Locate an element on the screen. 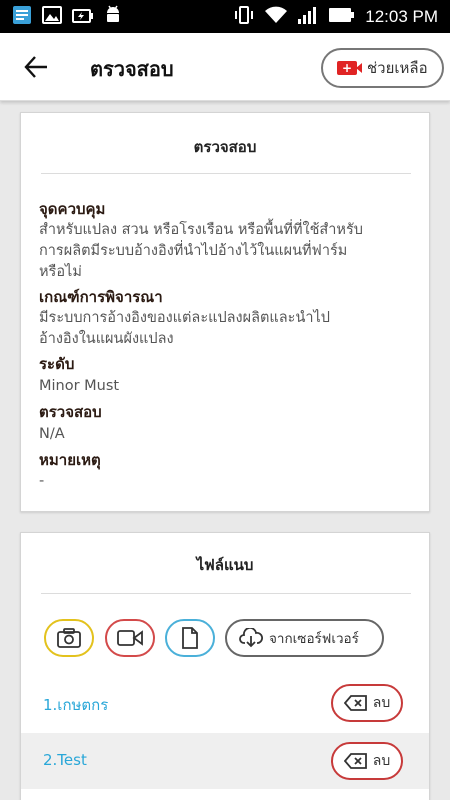 This screenshot has width=450, height=800. help-label: ช่วยเหลือ is located at coordinates (397, 68).